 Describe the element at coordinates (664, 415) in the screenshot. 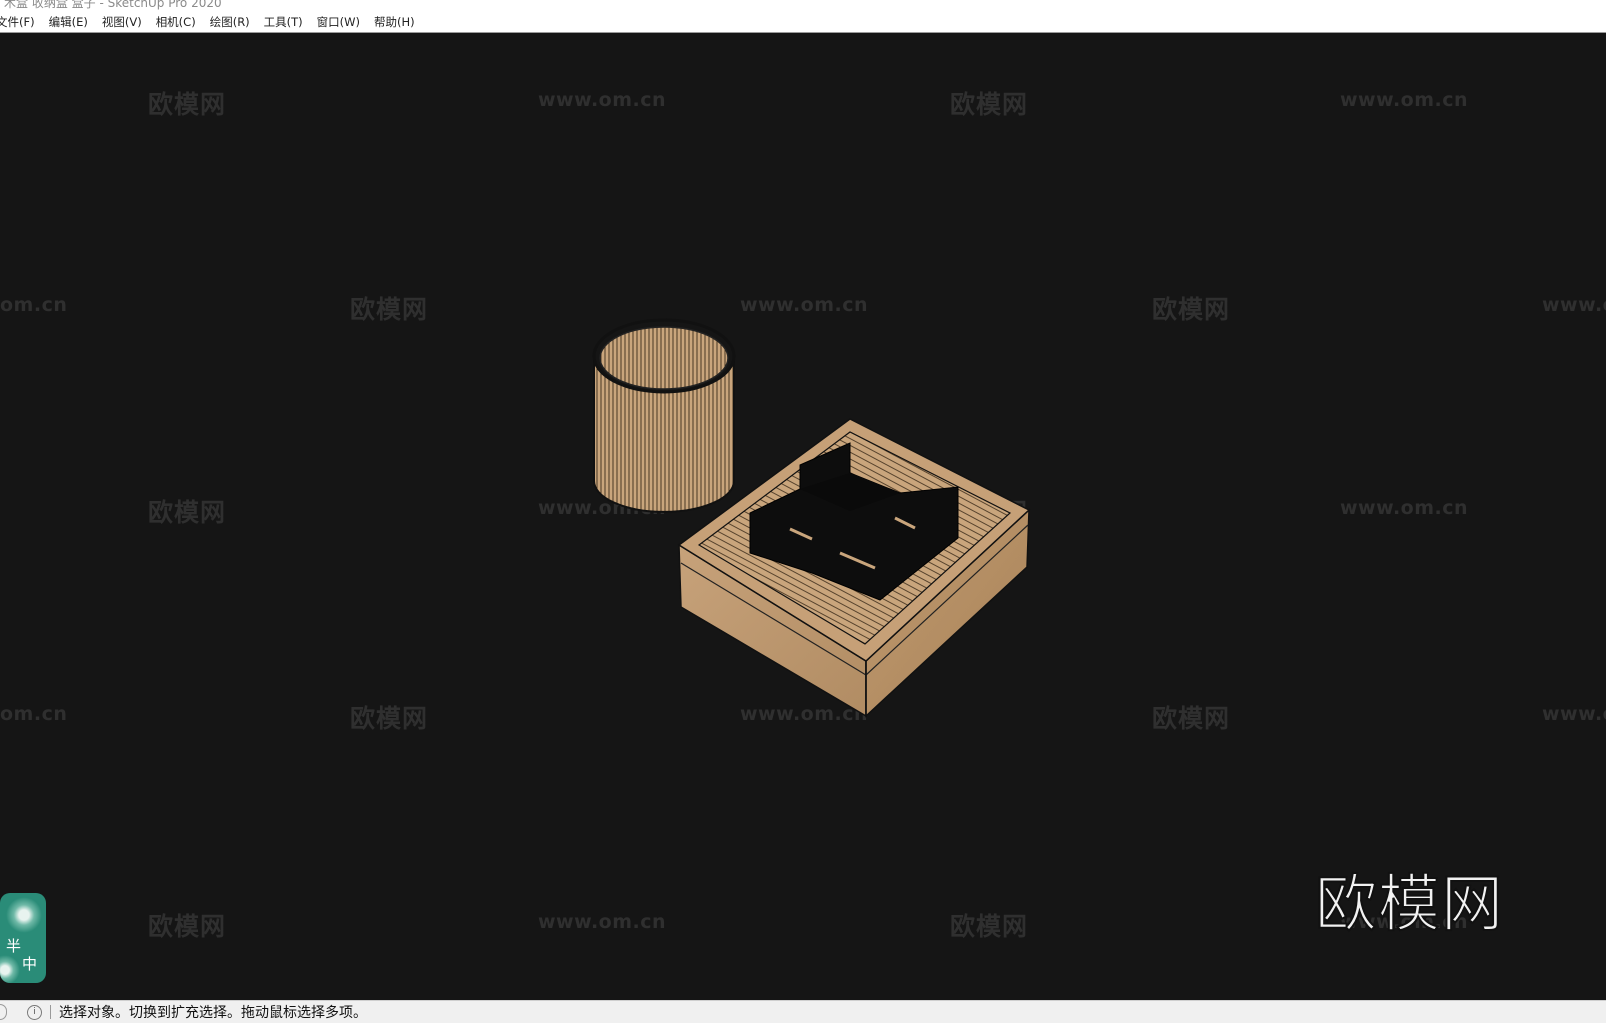

I see `cylinder-cup` at that location.